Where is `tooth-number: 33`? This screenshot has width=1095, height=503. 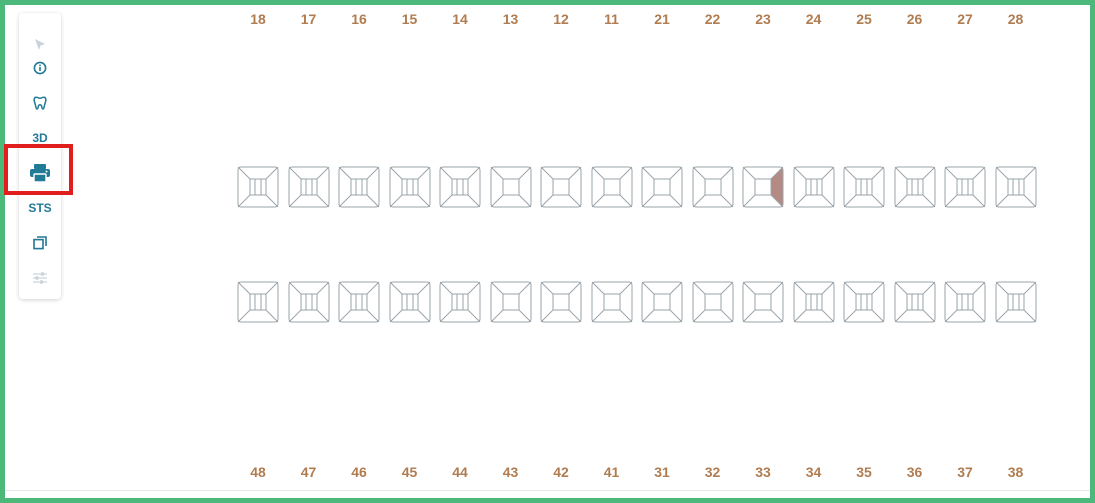 tooth-number: 33 is located at coordinates (763, 472).